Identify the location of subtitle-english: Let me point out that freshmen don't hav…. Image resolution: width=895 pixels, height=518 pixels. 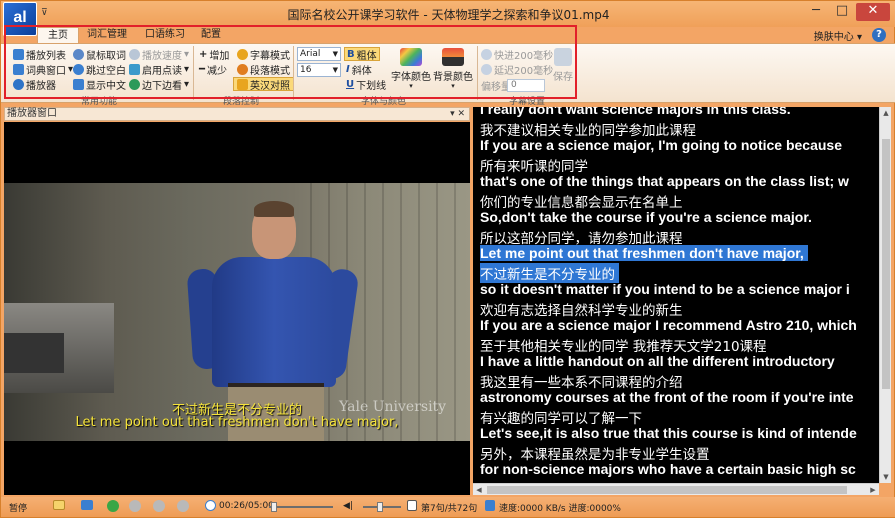
(237, 422).